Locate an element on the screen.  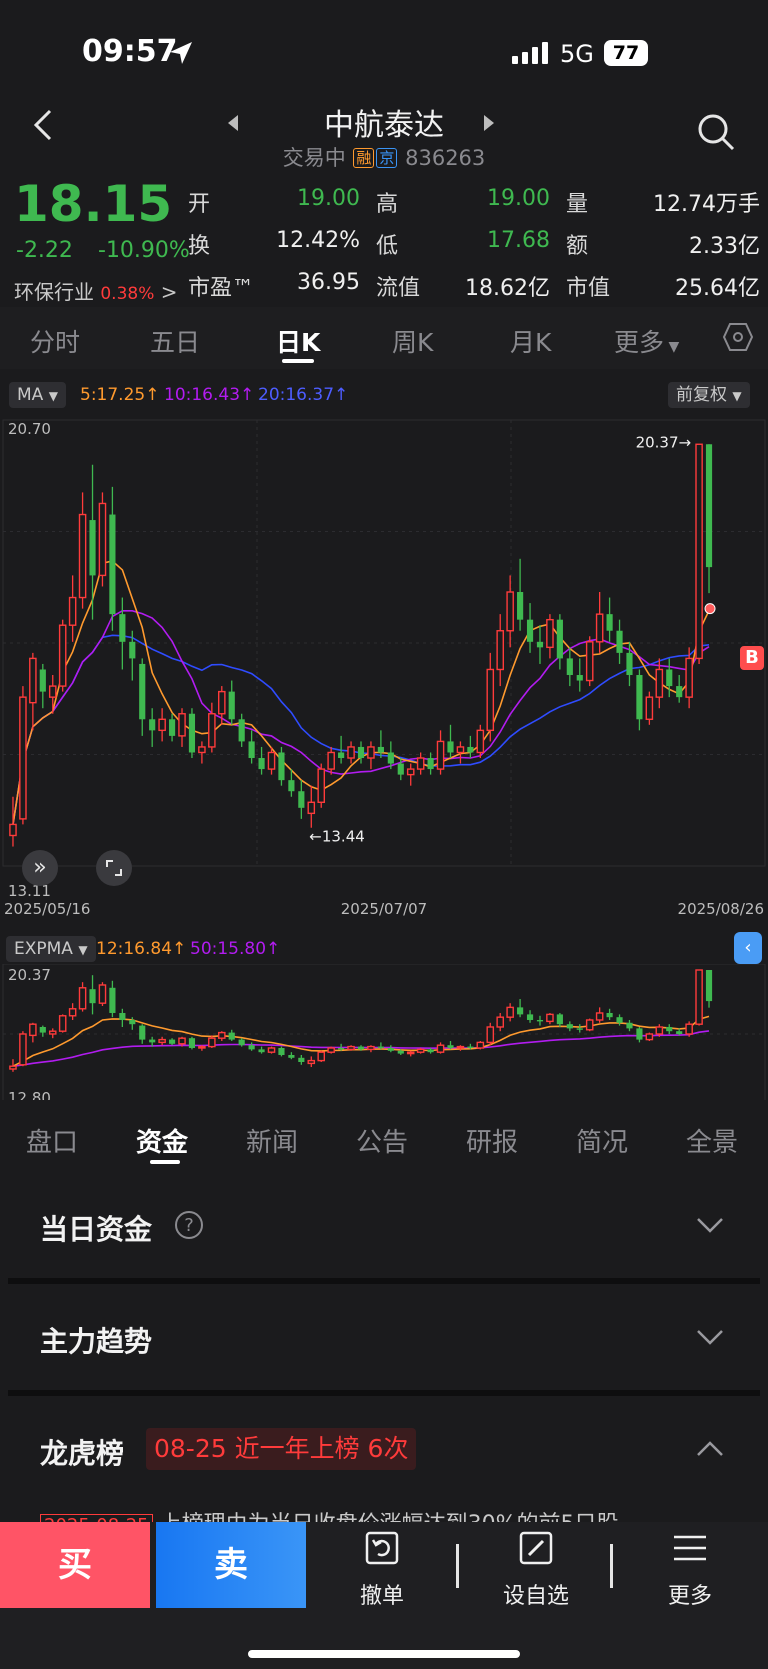
price-change-pct: -10.90% is located at coordinates (144, 250).